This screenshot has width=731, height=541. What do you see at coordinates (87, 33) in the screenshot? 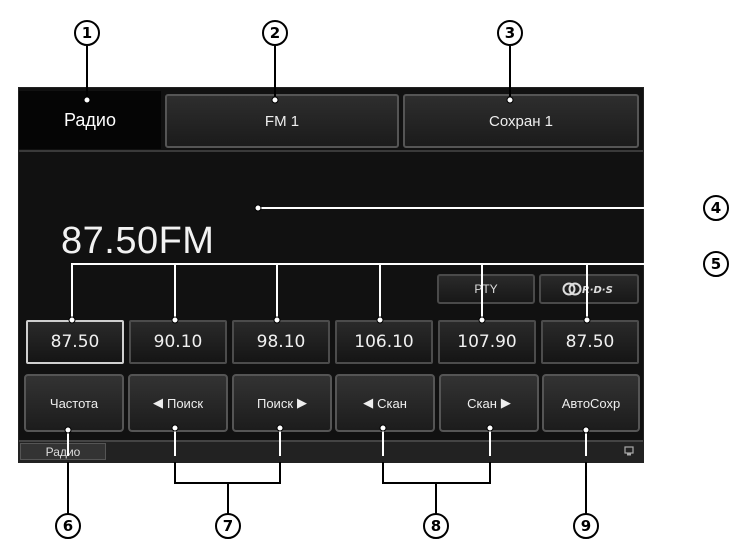
I see `callout-1: 1` at bounding box center [87, 33].